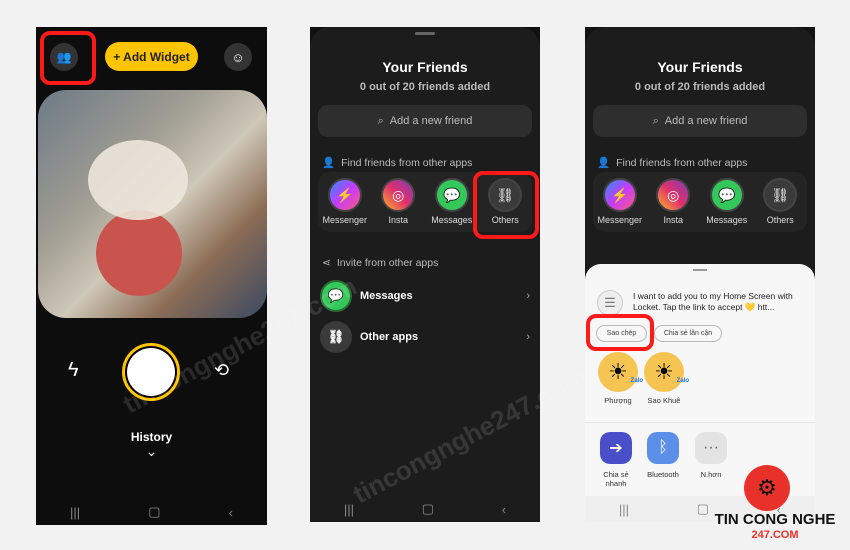 The image size is (850, 550). I want to click on camera-preview, so click(152, 204).